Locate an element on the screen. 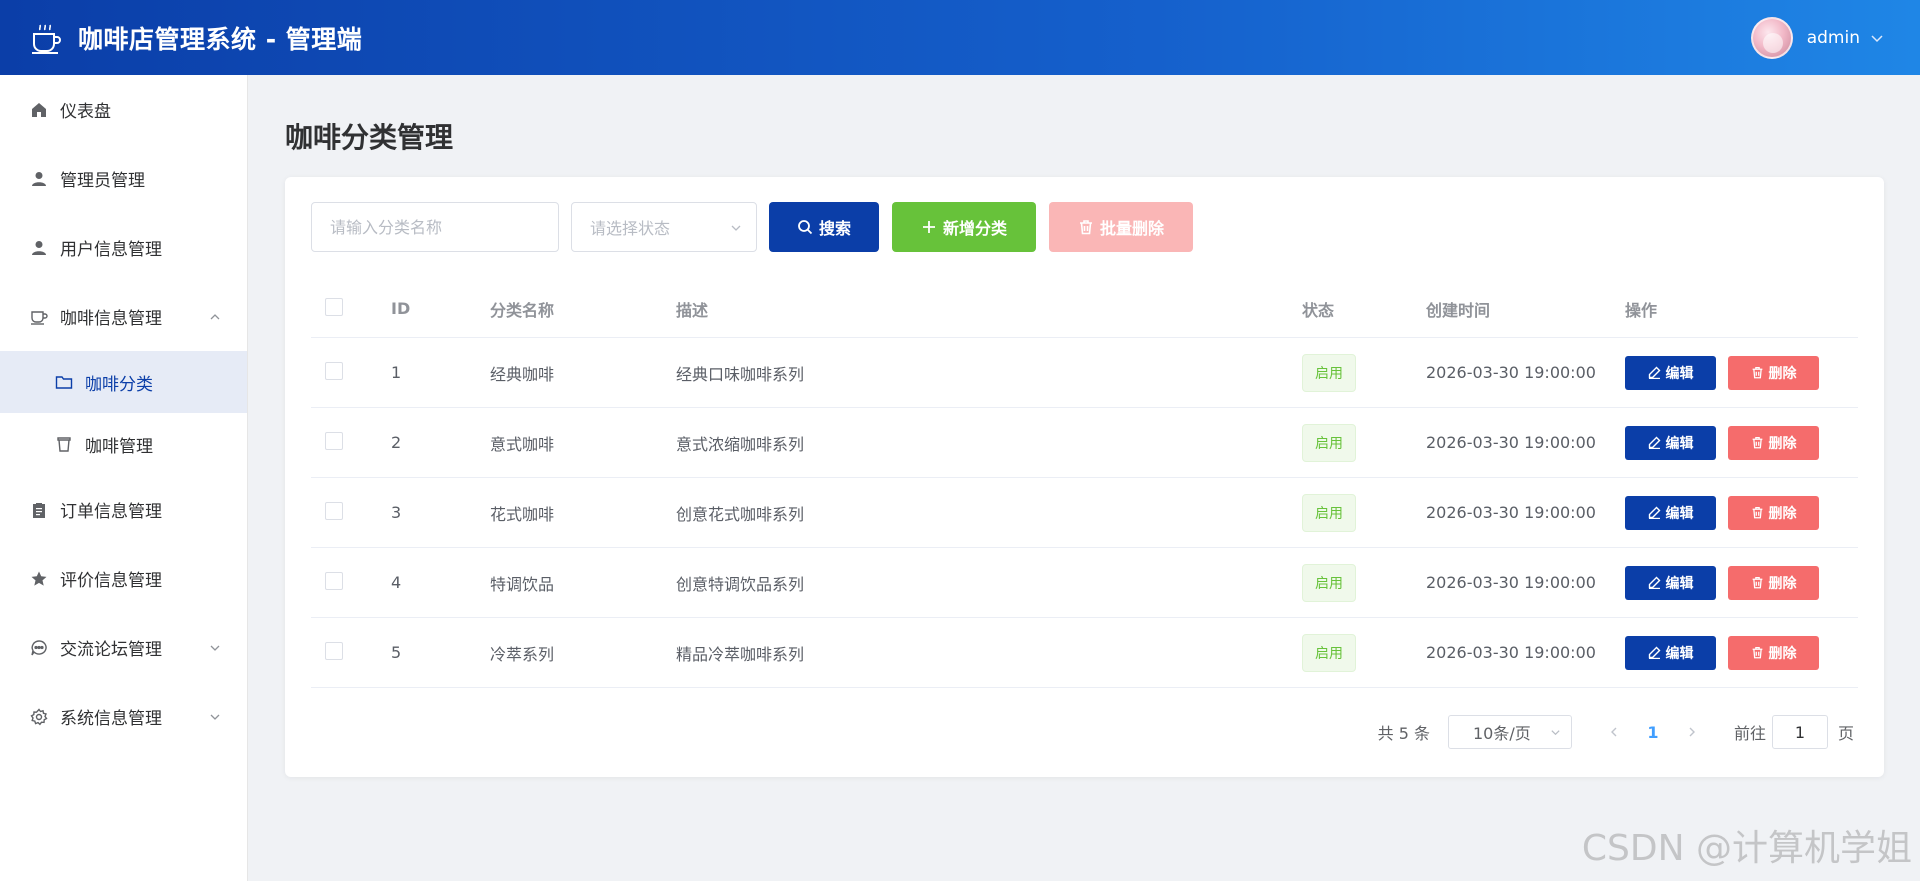 The image size is (1920, 881). sidebar-item-label: 管理员管理 is located at coordinates (102, 181).